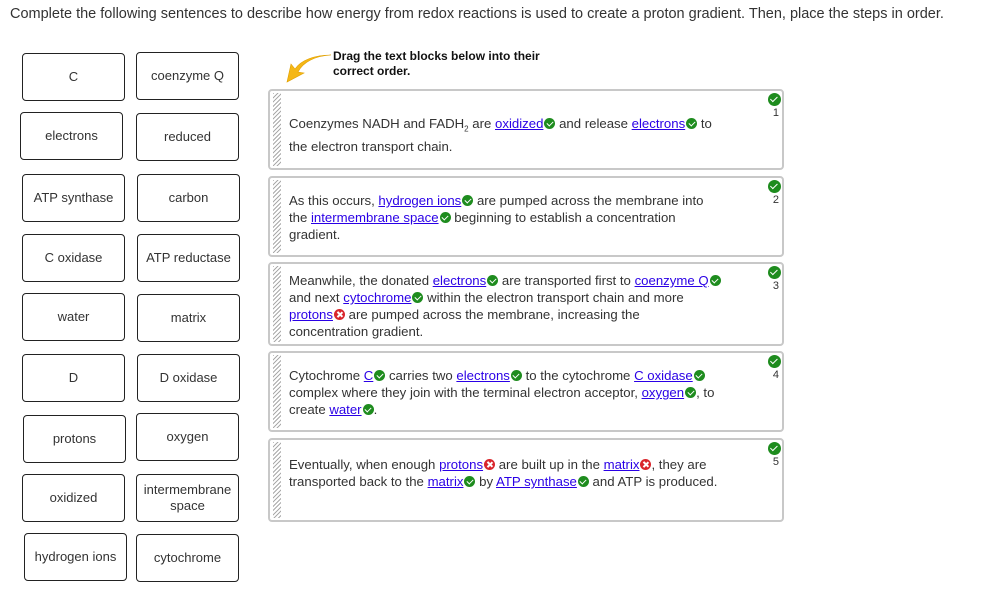 This screenshot has width=1006, height=601. I want to click on word-tile: hydrogen ions, so click(75, 557).